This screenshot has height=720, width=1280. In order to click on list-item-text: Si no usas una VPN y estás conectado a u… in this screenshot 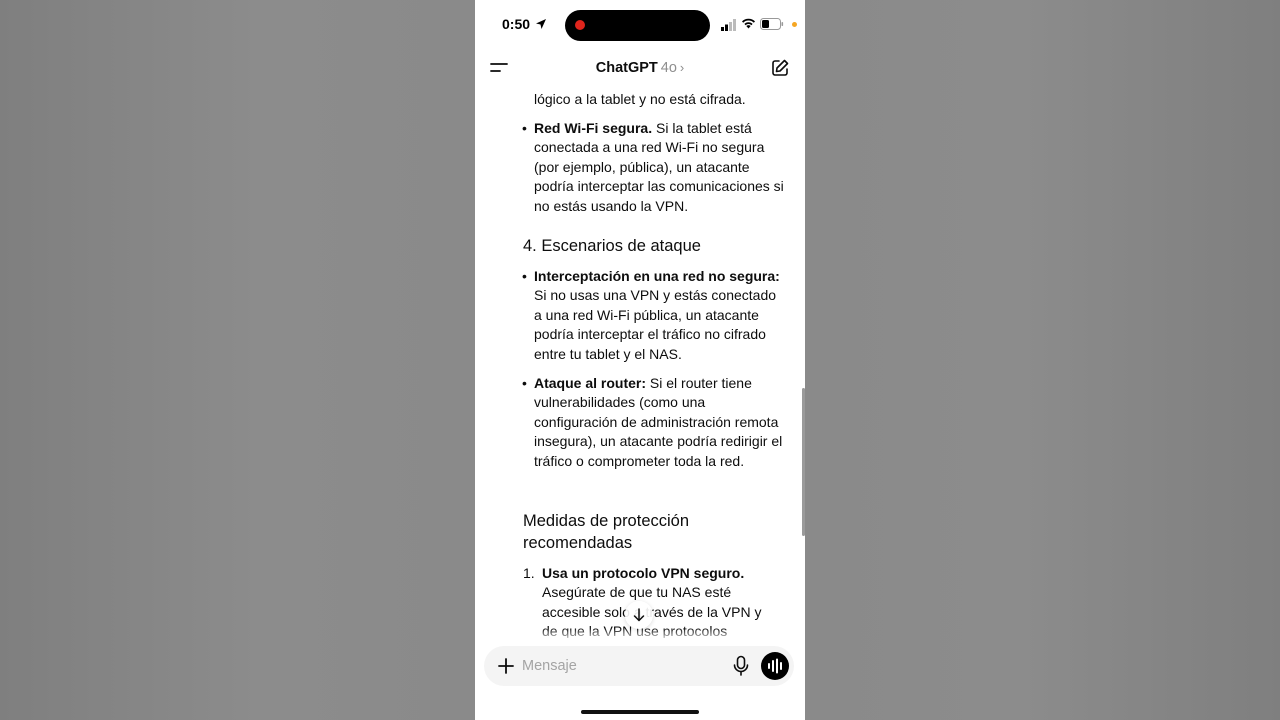, I will do `click(655, 324)`.